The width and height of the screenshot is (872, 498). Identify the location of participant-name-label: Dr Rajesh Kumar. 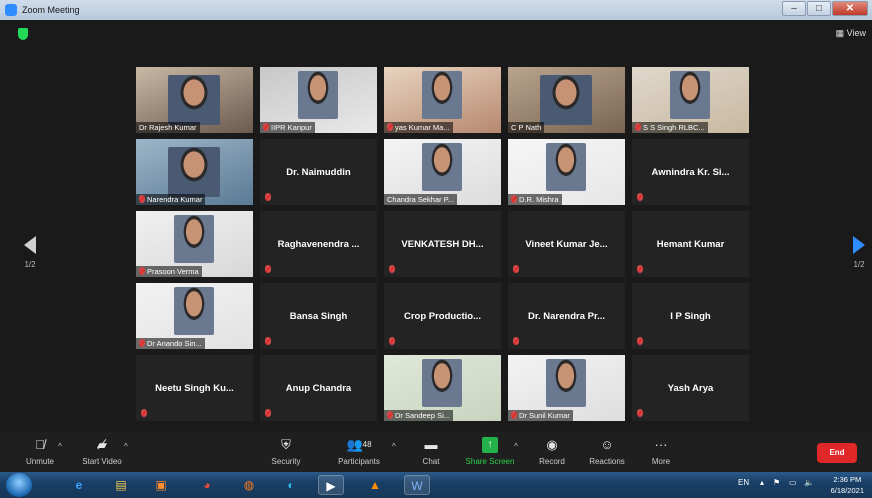
(168, 127).